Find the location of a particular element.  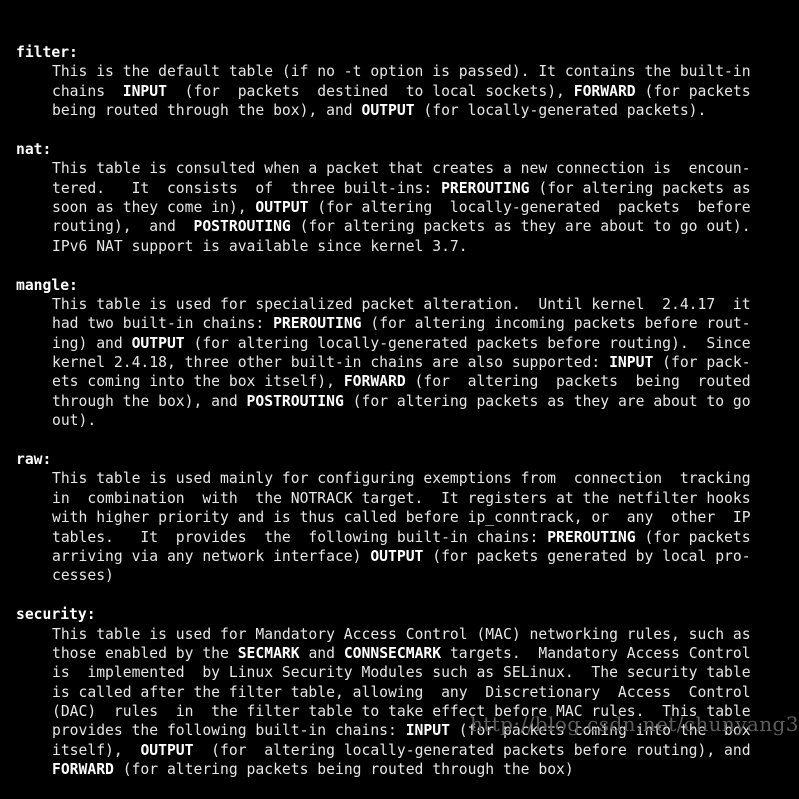

section-heading-raw: raw: is located at coordinates (399, 459).